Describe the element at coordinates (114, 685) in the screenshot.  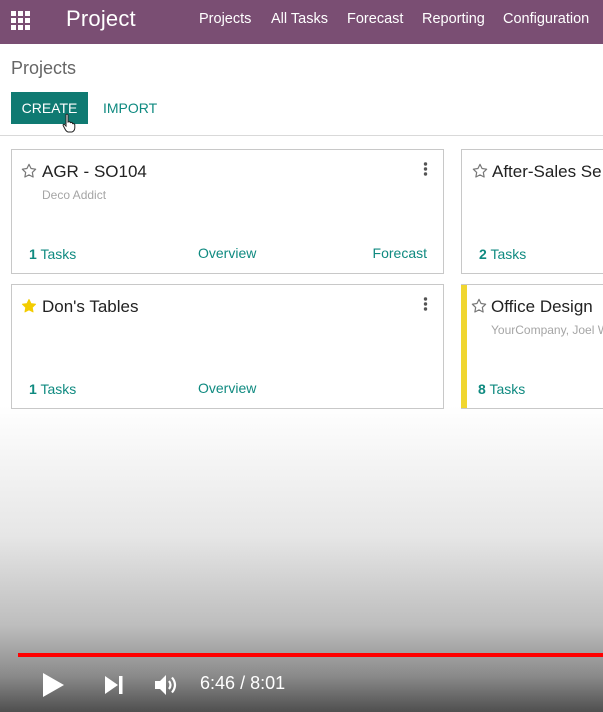
I see `skip-next-icon` at that location.